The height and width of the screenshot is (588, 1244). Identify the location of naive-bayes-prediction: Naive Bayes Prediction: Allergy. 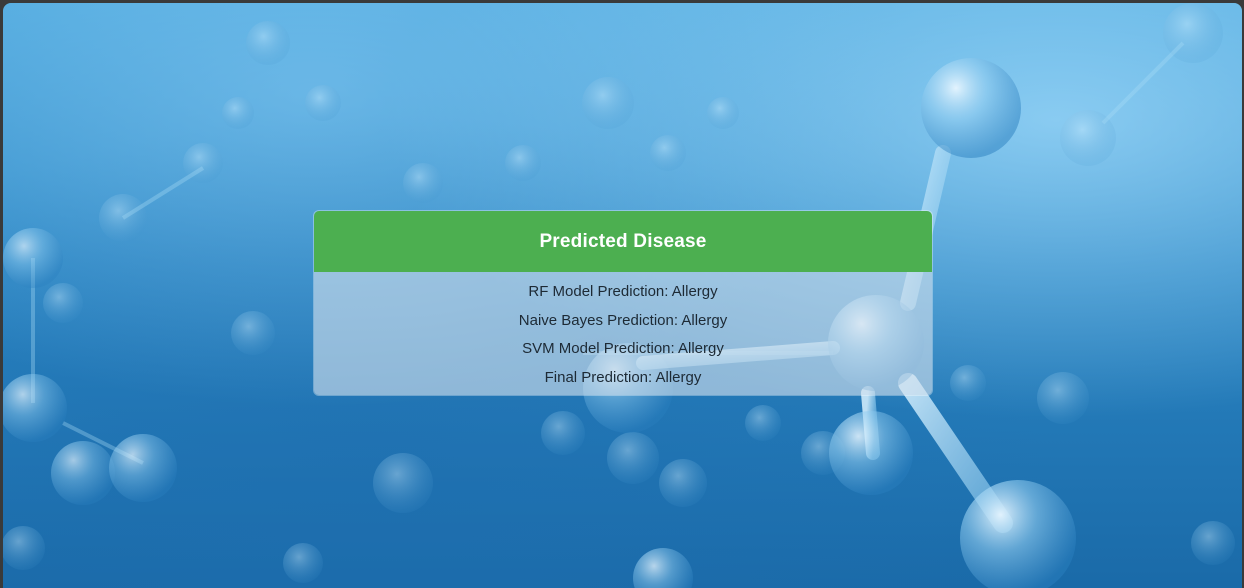
(623, 320).